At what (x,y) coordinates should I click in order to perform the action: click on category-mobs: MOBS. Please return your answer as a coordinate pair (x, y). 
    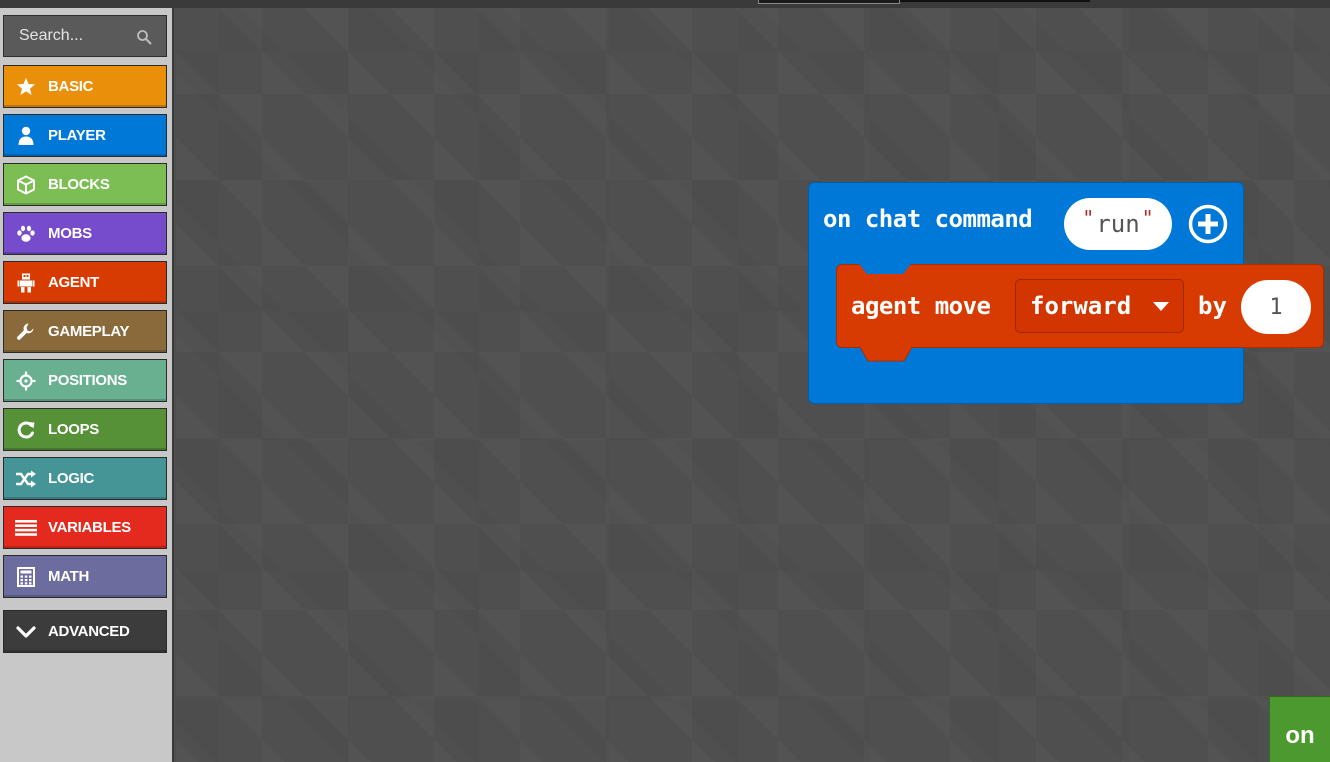
    Looking at the image, I should click on (85, 233).